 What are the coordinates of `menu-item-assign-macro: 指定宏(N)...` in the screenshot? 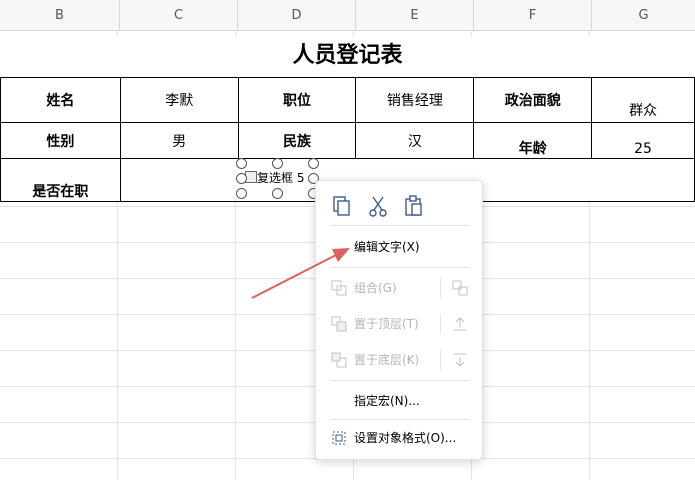 It's located at (399, 401).